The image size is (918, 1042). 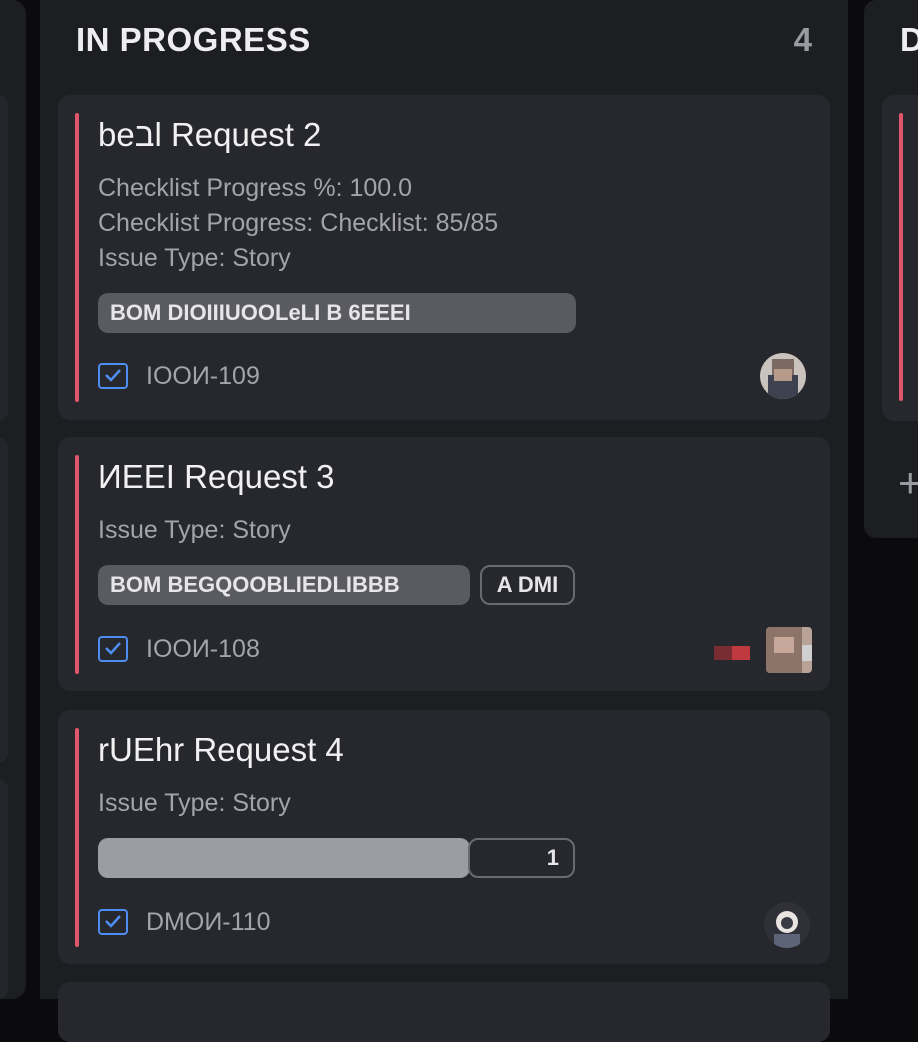 What do you see at coordinates (298, 223) in the screenshot?
I see `card-field: Checklist Progress: Checklist: 85/85` at bounding box center [298, 223].